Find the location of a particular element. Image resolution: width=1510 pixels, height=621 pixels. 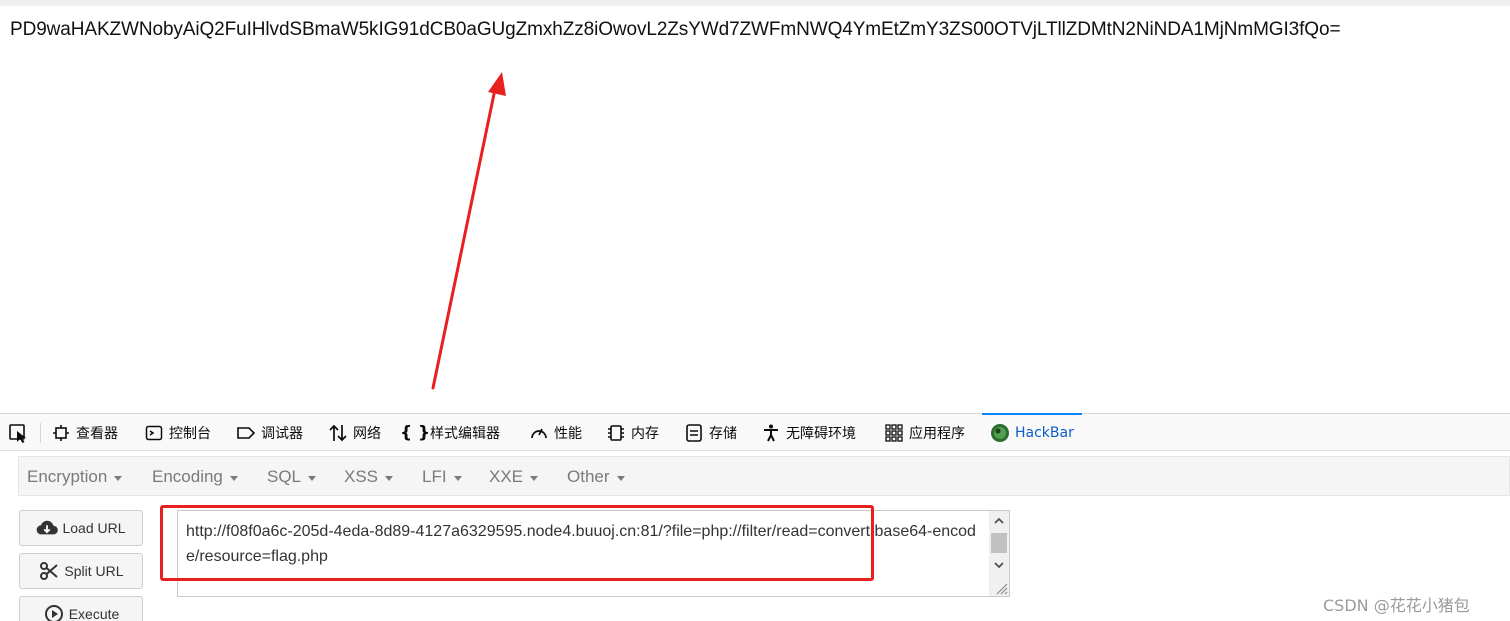

menu-xxe: XXE is located at coordinates (514, 477).